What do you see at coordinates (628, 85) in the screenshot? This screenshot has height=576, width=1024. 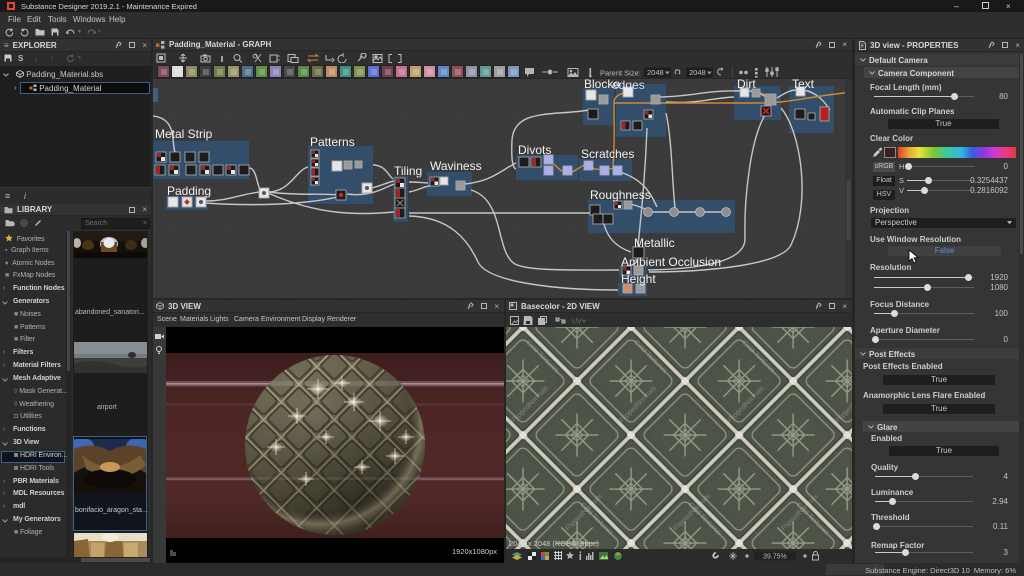 I see `svg-text: edges` at bounding box center [628, 85].